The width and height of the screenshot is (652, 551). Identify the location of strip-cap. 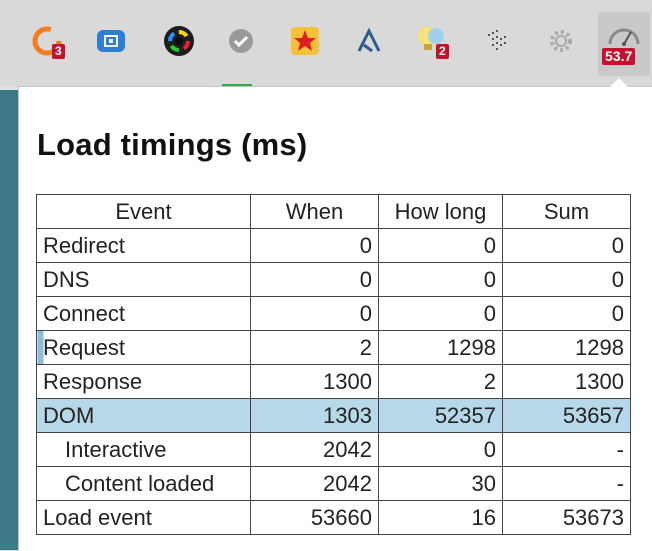
(9, 88).